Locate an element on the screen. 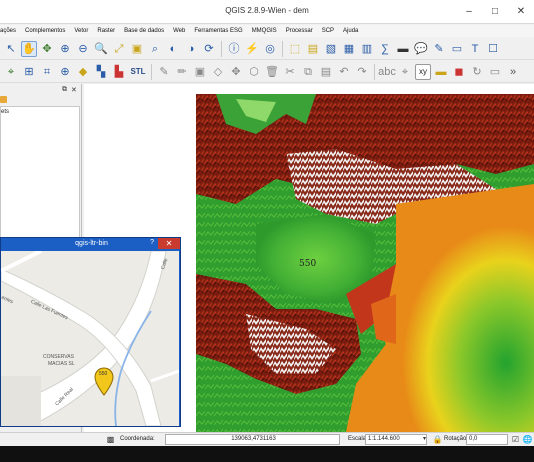  save-edits-icon: ▣ is located at coordinates (200, 72).